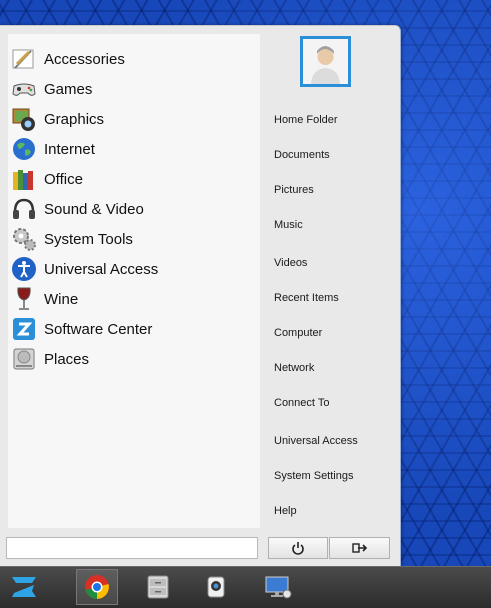 The height and width of the screenshot is (608, 491). Describe the element at coordinates (316, 441) in the screenshot. I see `place-universal-access: Universal Access` at that location.